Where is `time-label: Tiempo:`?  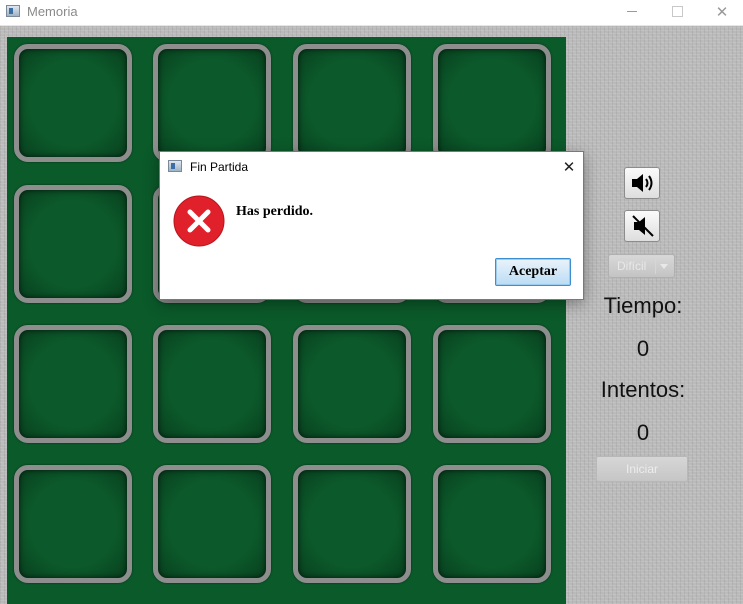
time-label: Tiempo: is located at coordinates (643, 305).